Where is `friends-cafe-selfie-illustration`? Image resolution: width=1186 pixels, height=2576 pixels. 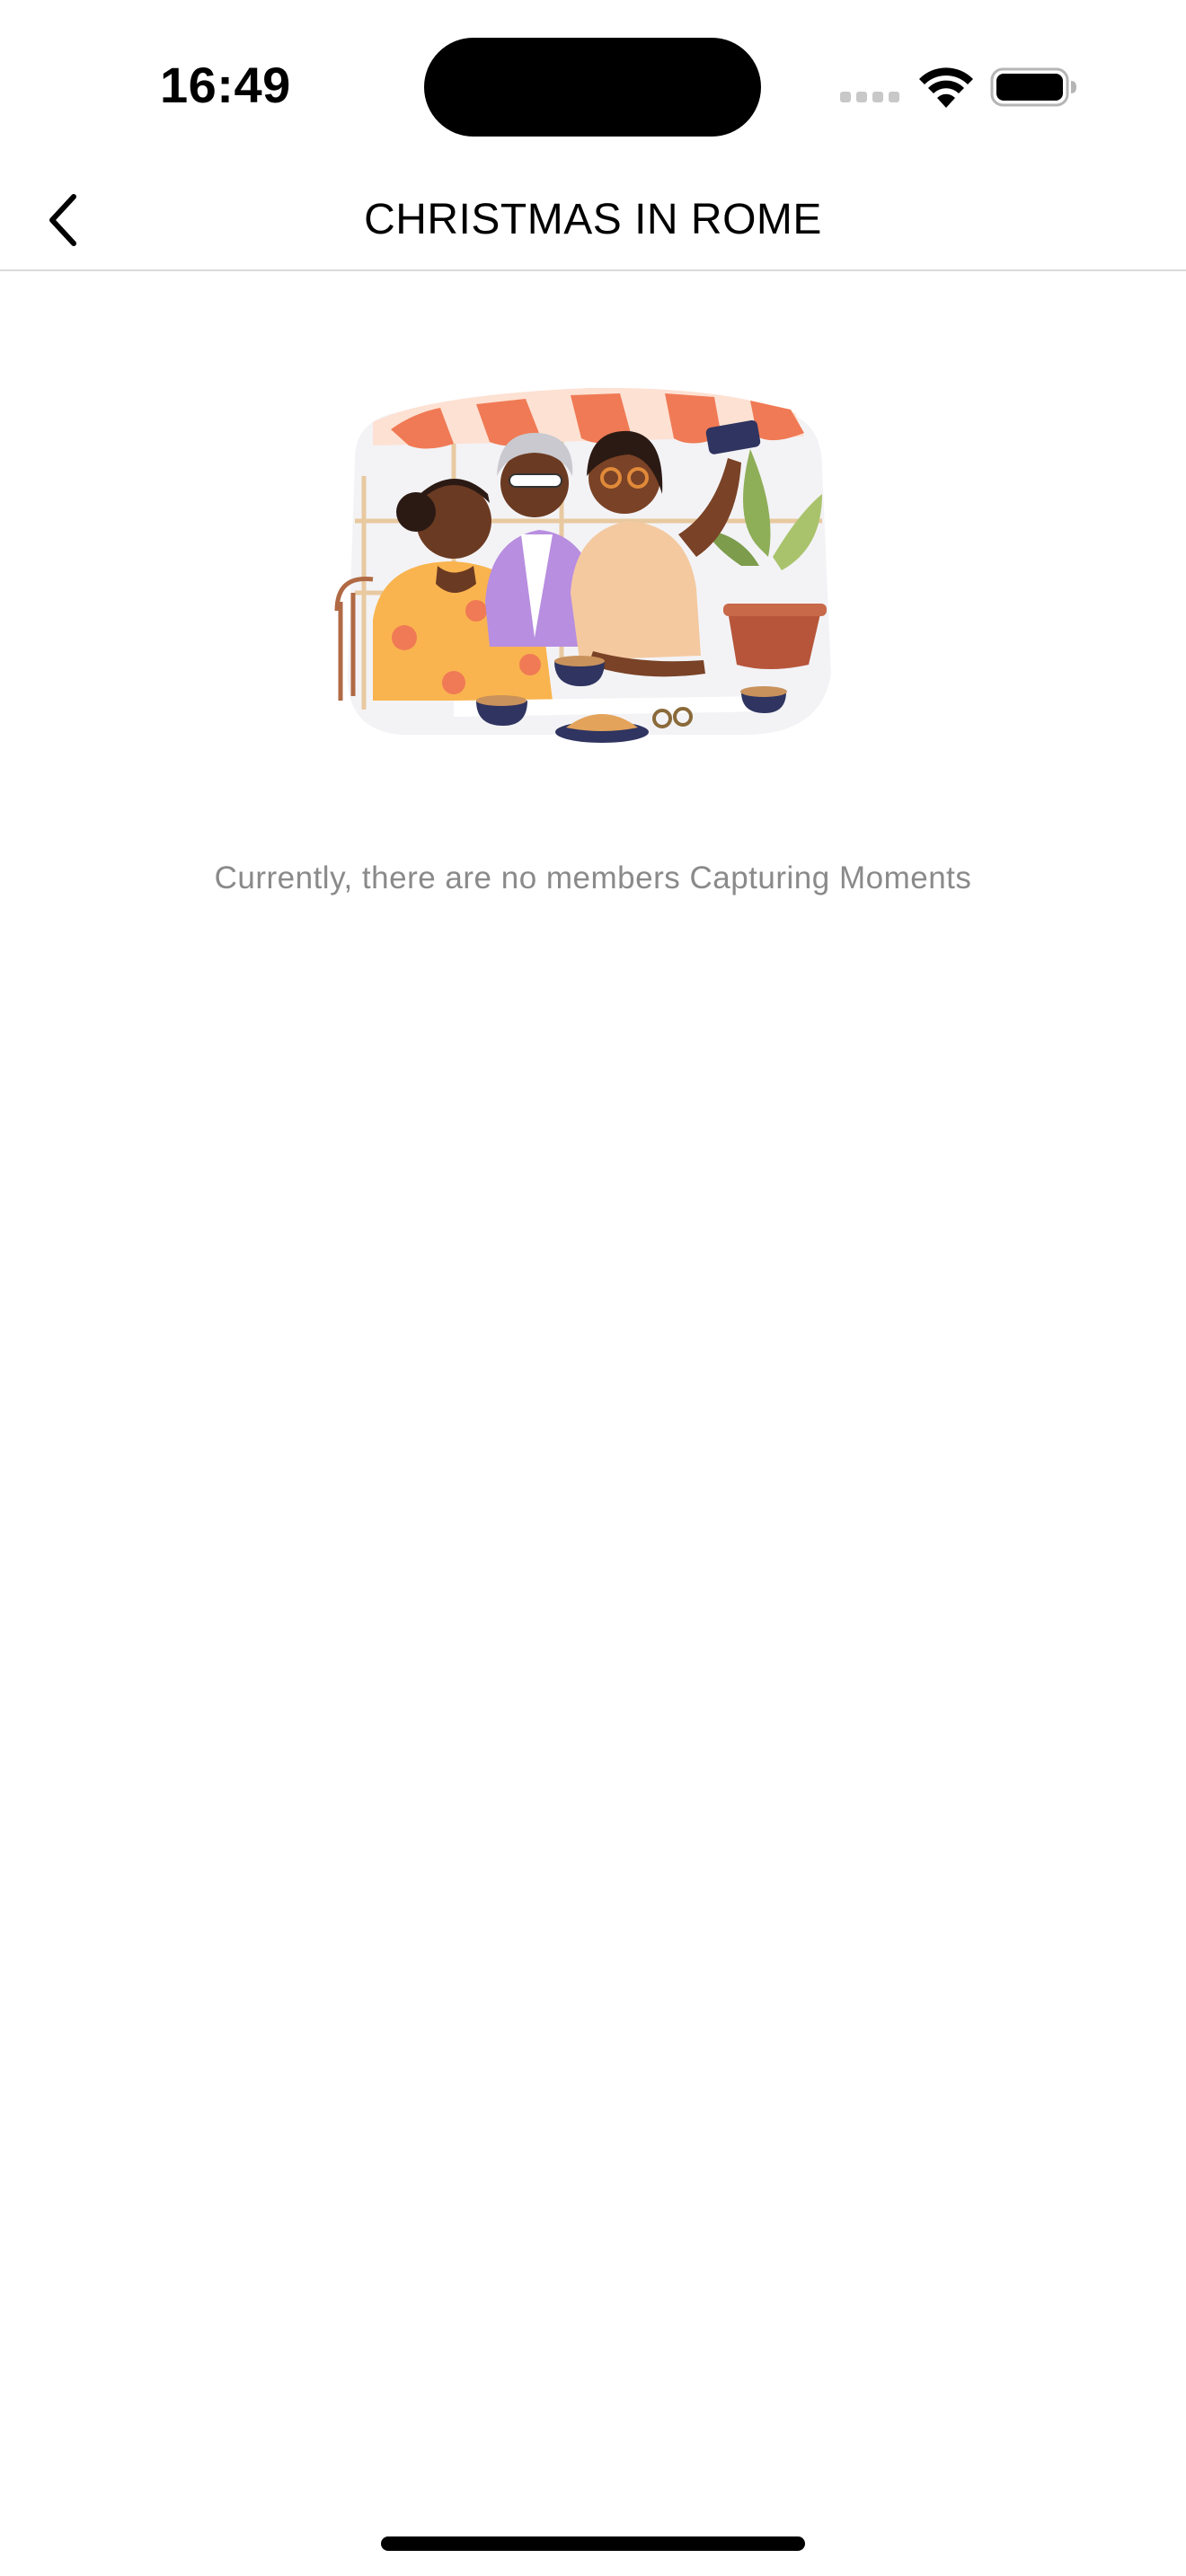 friends-cafe-selfie-illustration is located at coordinates (582, 565).